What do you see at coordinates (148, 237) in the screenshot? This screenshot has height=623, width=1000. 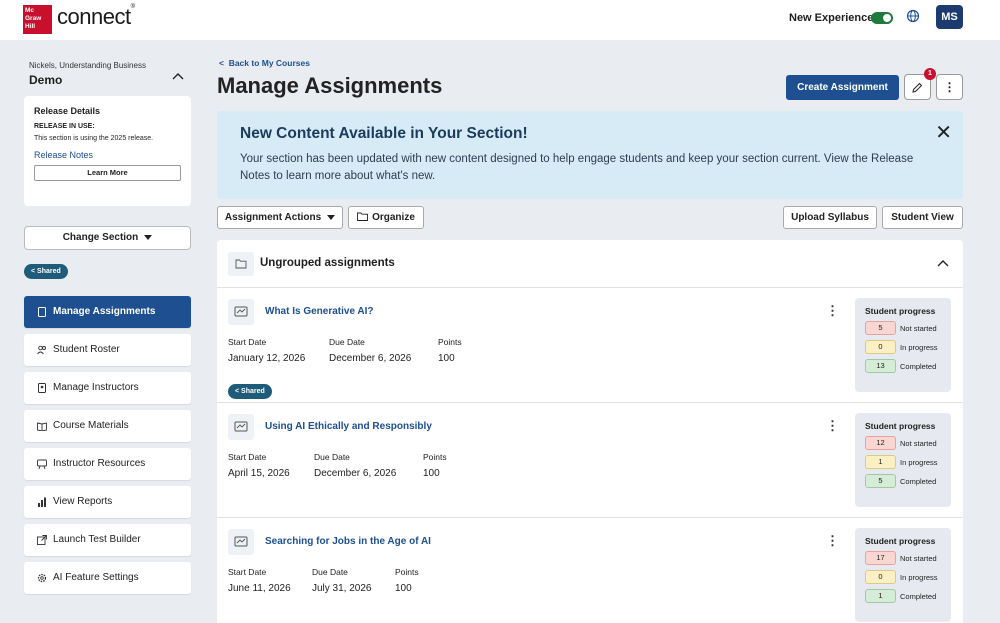 I see `caret-down-icon` at bounding box center [148, 237].